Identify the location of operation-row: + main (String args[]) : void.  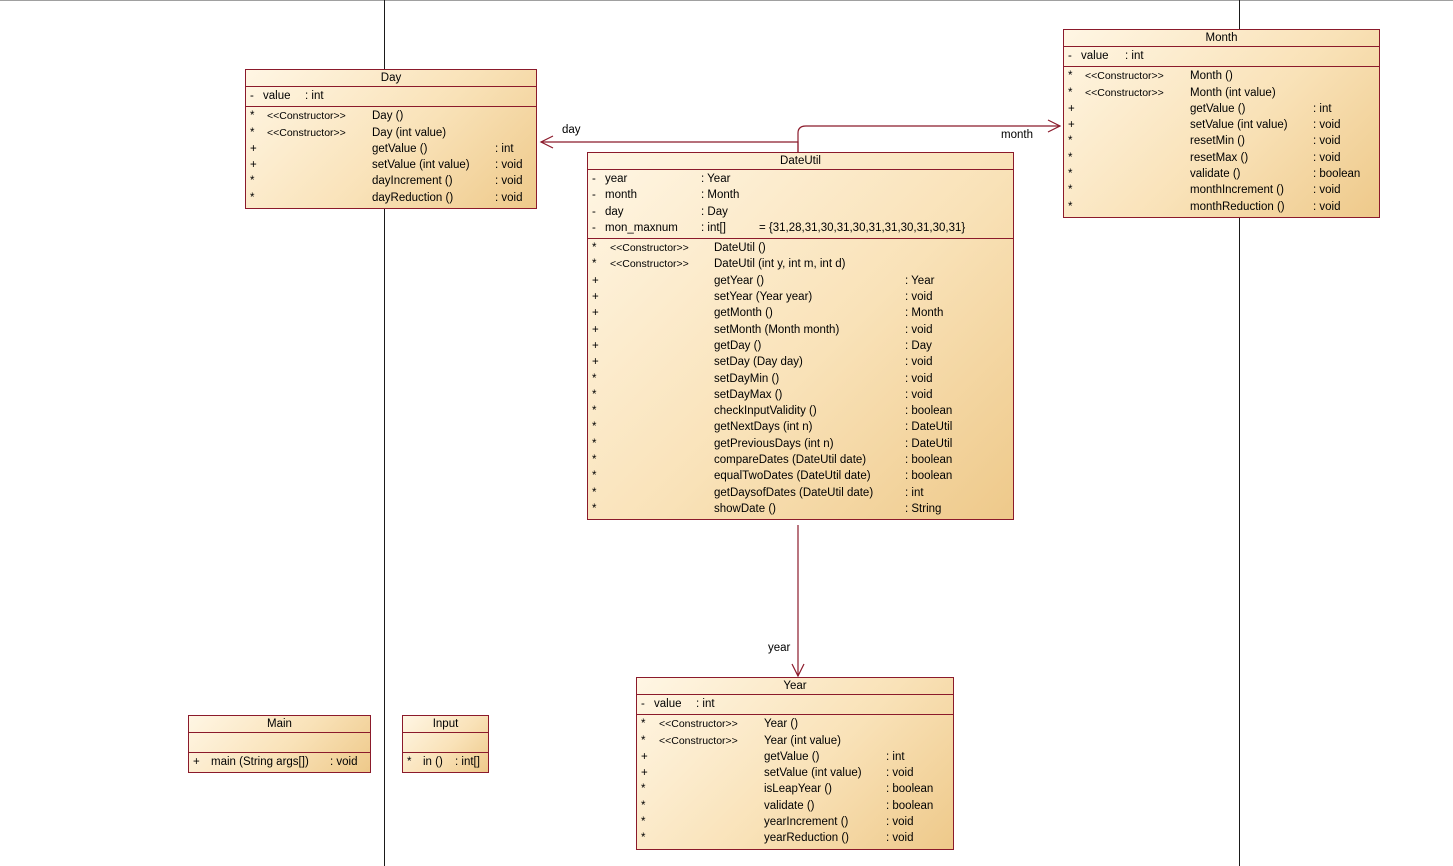
(279, 762).